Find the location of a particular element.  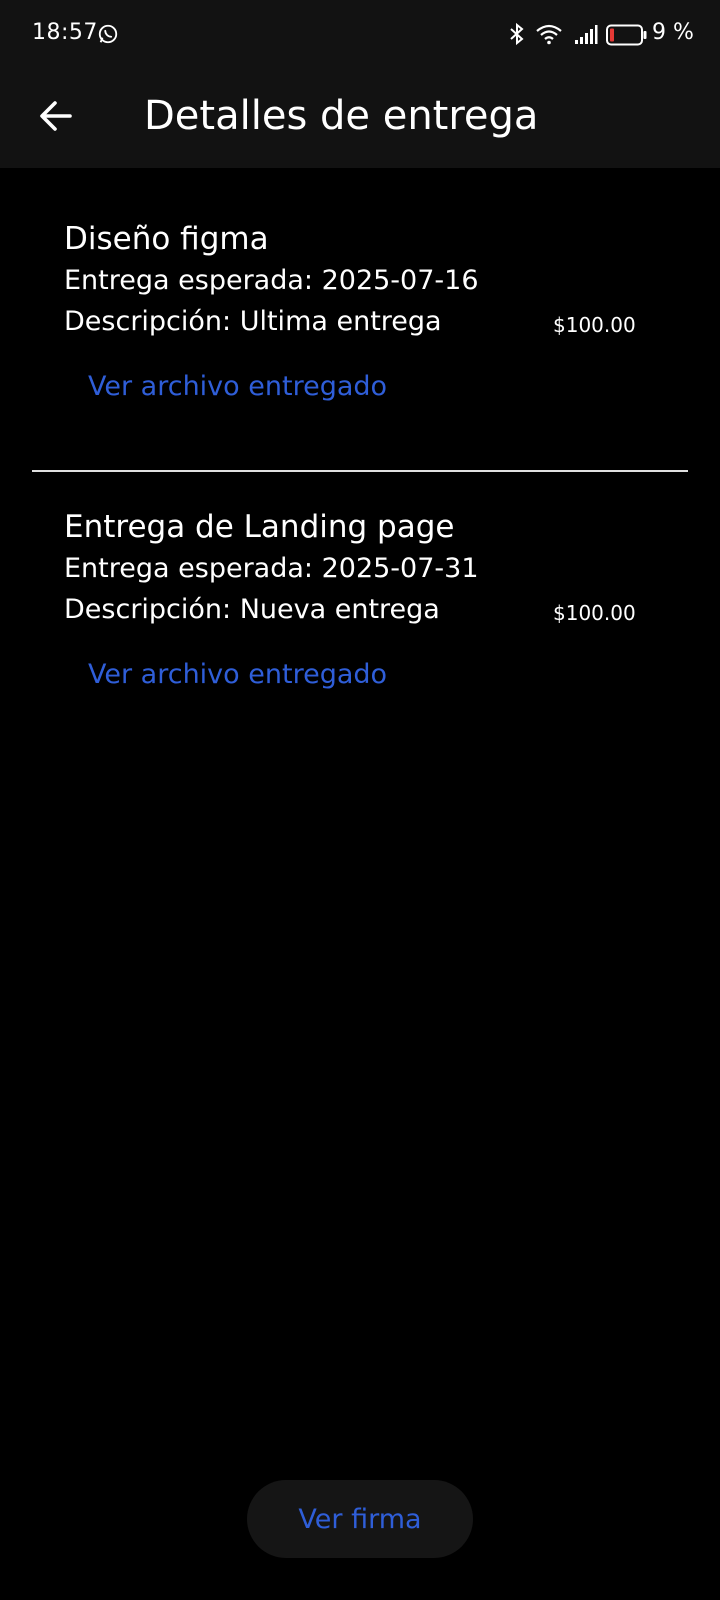

signal-icon is located at coordinates (586, 34).